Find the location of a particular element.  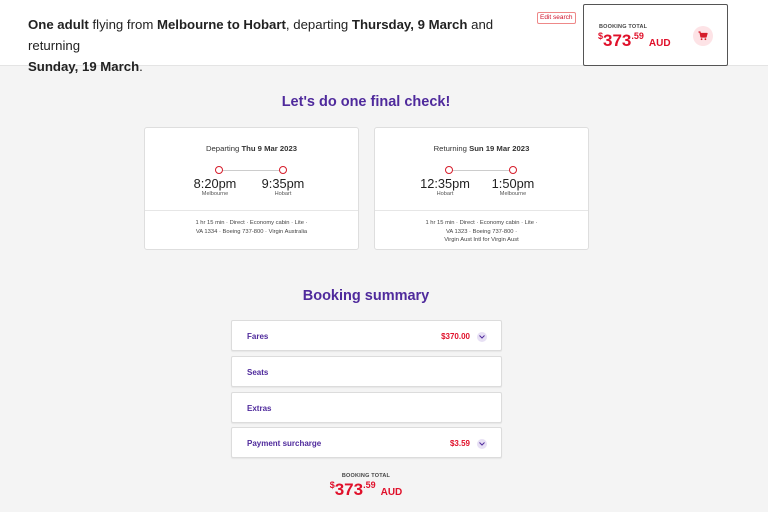

depart-city: Hobart is located at coordinates (445, 194).